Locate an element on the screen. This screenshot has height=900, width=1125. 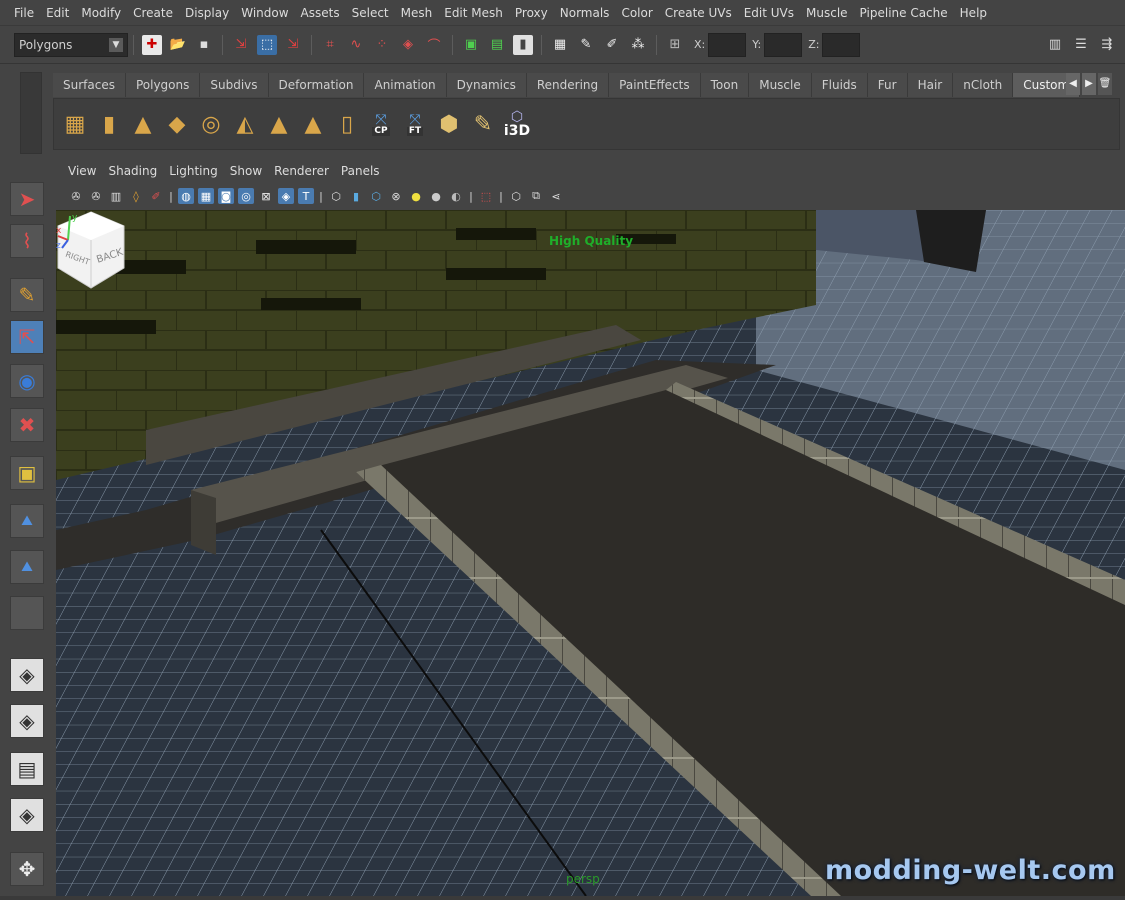
motion-blur-icon: ◐ is located at coordinates (456, 196).